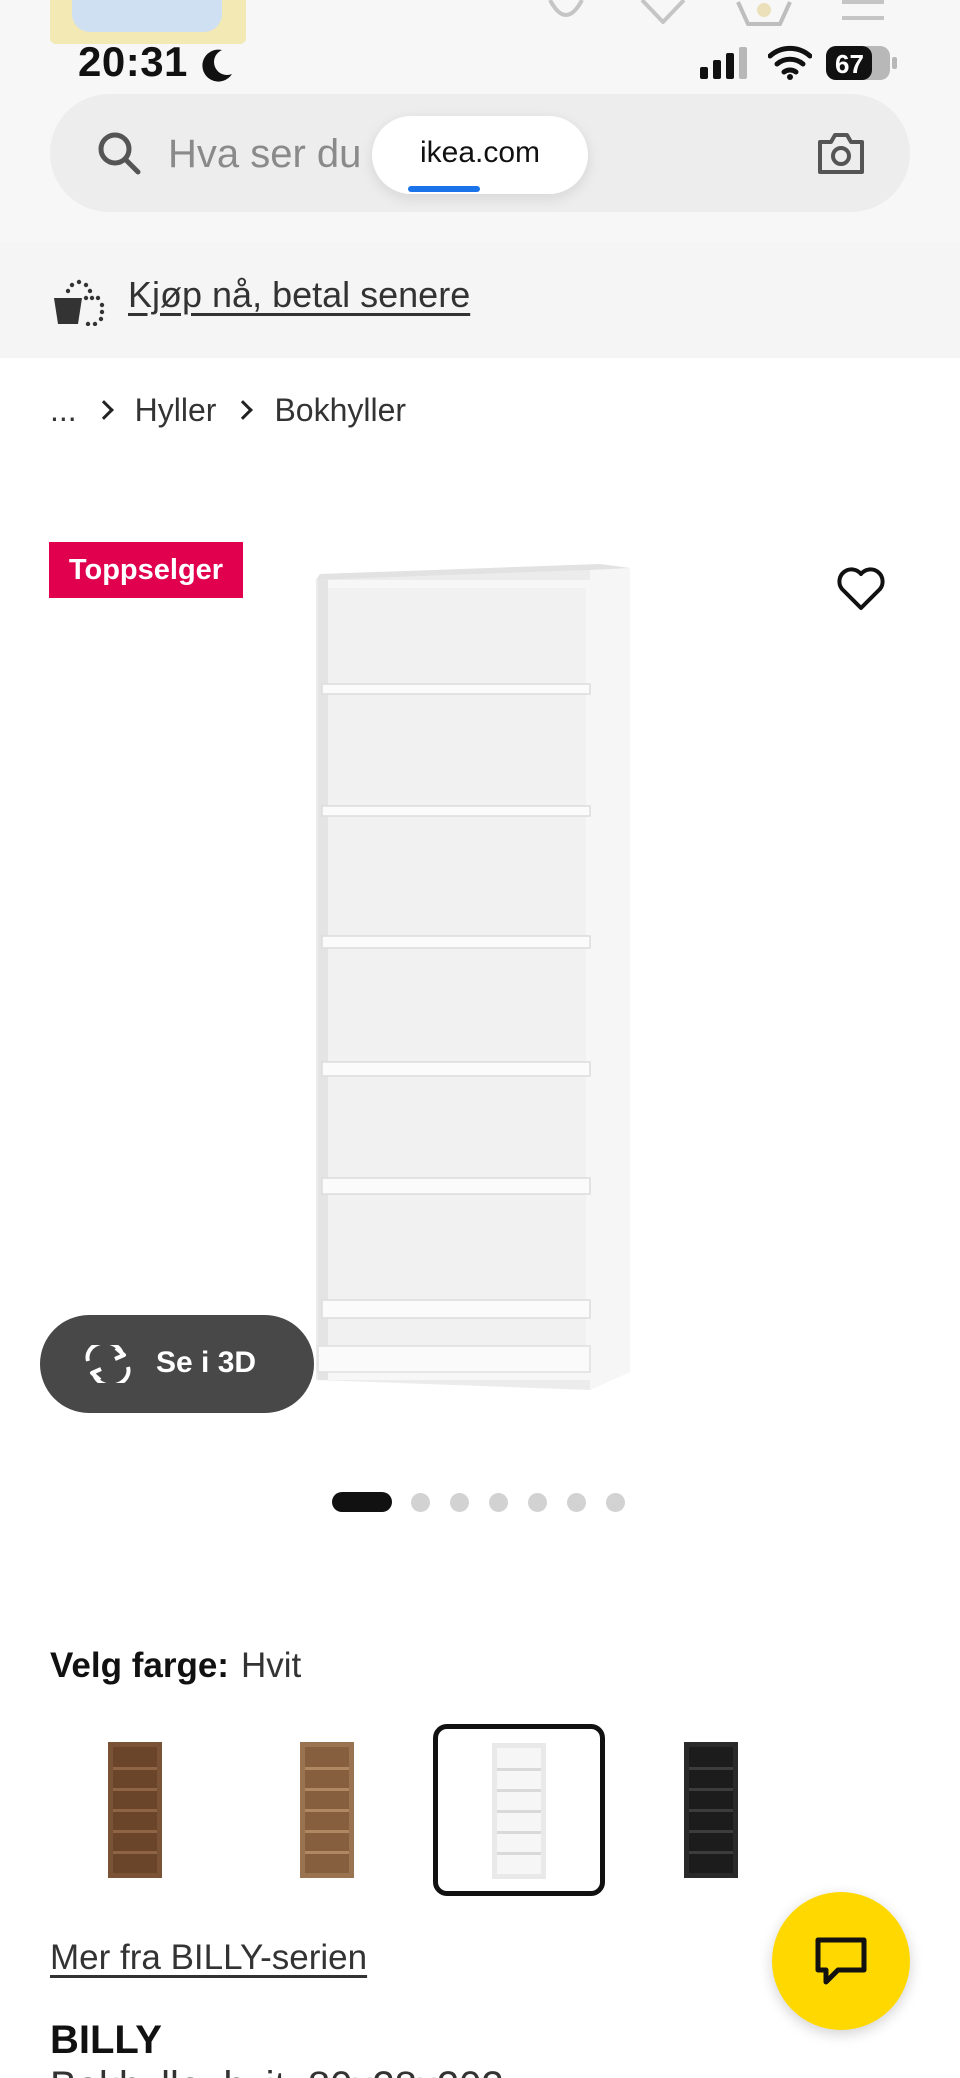 Image resolution: width=960 pixels, height=2078 pixels. Describe the element at coordinates (277, 2071) in the screenshot. I see `product-description: Bokhylle, hvit, 80x28x202` at that location.